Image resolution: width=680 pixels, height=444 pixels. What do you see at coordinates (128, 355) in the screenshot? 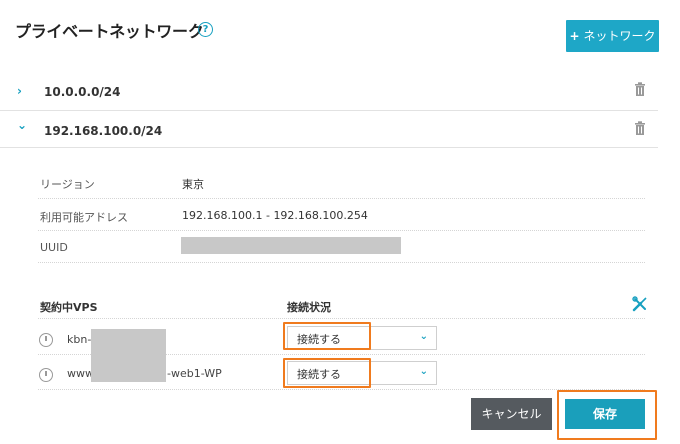
I see `vps-name-redacted` at bounding box center [128, 355].